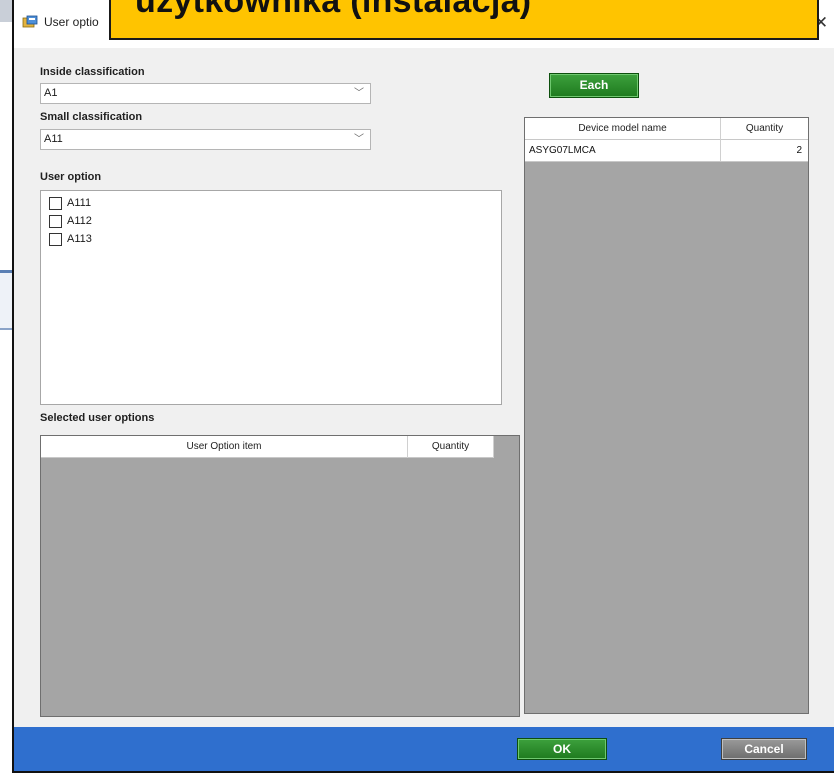 The image size is (834, 773). What do you see at coordinates (799, 150) in the screenshot?
I see `quantity-cell: 2` at bounding box center [799, 150].